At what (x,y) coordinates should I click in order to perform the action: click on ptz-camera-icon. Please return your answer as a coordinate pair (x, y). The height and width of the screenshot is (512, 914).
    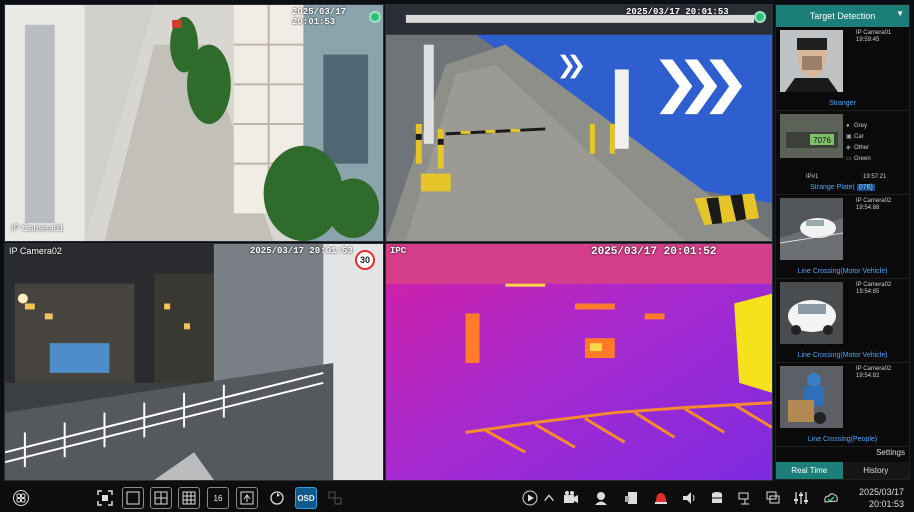
    Looking at the image, I should click on (743, 498).